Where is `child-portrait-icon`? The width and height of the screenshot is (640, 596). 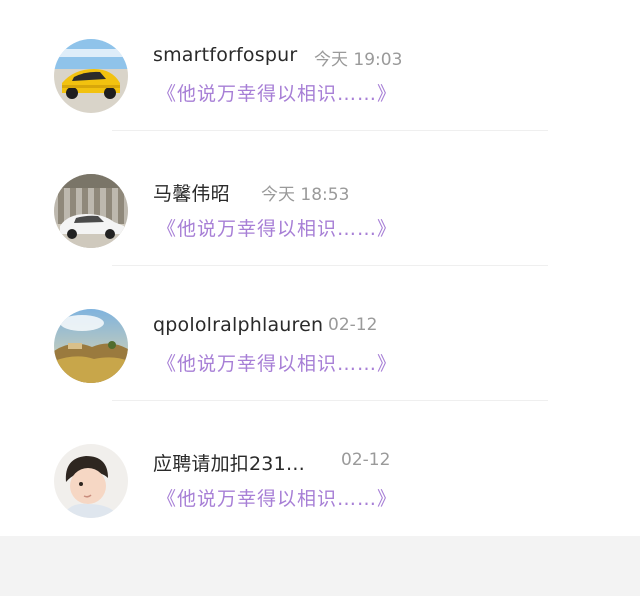
child-portrait-icon is located at coordinates (91, 481).